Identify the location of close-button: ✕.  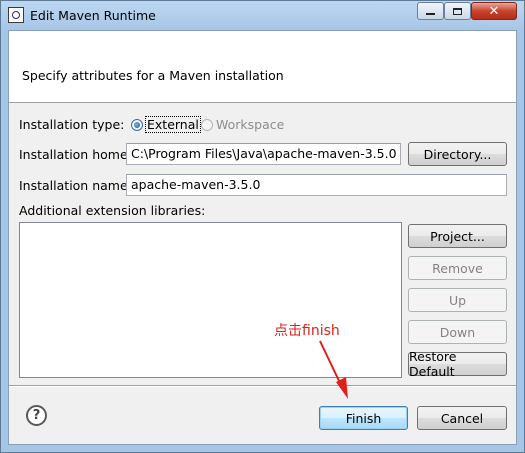
(494, 11).